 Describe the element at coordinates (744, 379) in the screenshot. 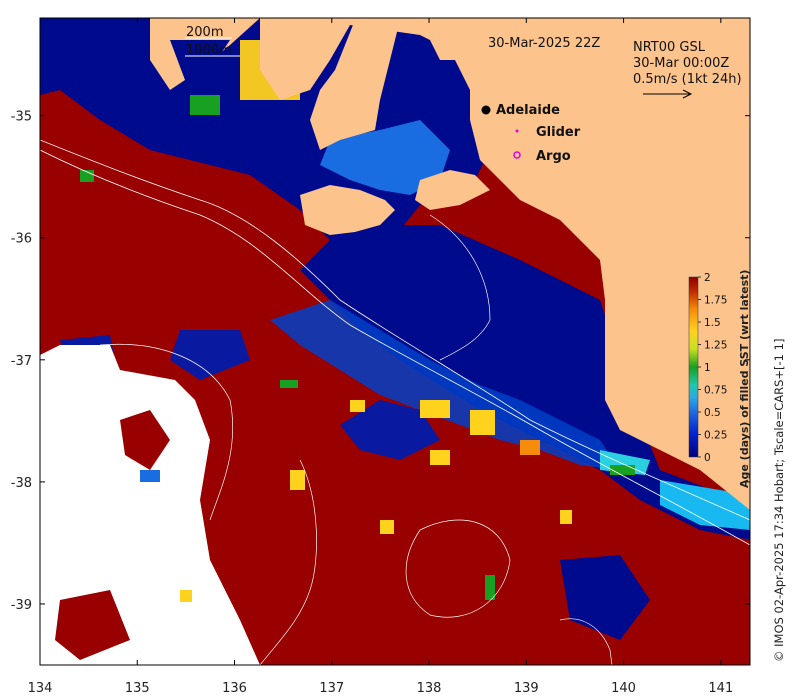

I see `colorbar-title: Age (days) of filled SST (wrt latest)` at that location.